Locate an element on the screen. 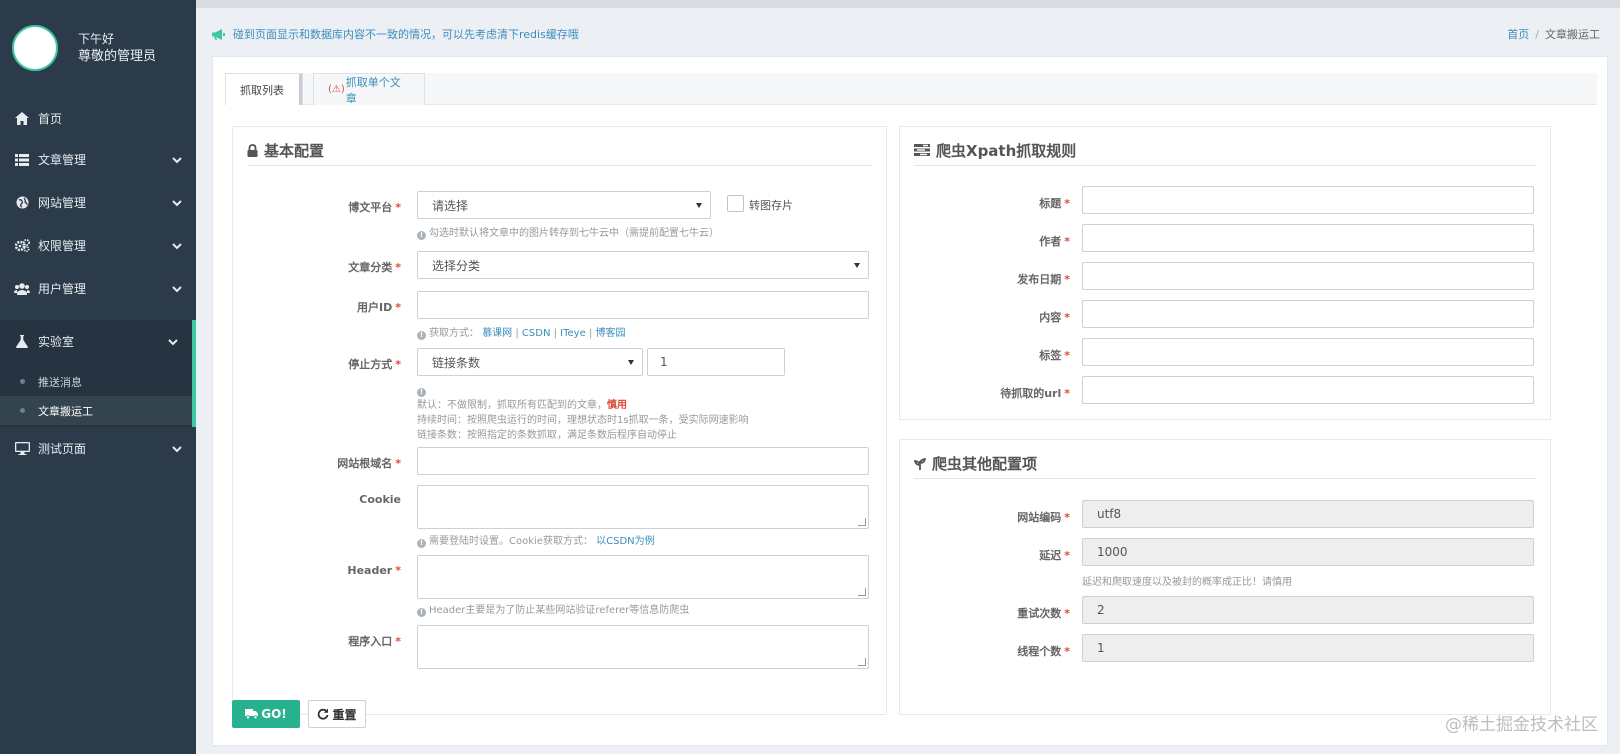  cookie-textarea is located at coordinates (643, 507).